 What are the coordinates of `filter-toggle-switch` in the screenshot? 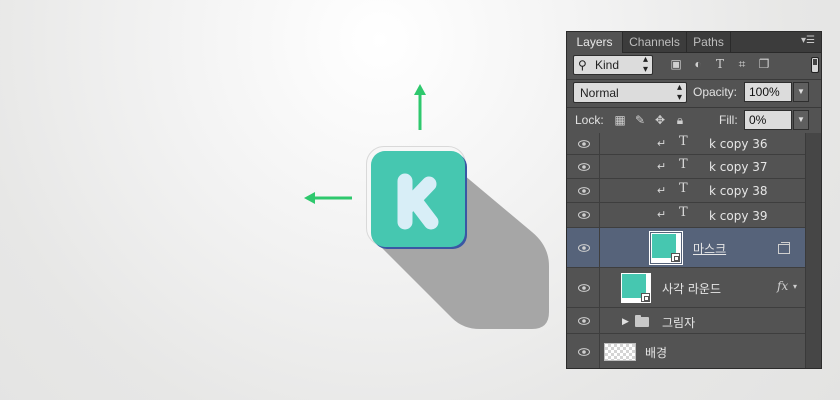 It's located at (815, 65).